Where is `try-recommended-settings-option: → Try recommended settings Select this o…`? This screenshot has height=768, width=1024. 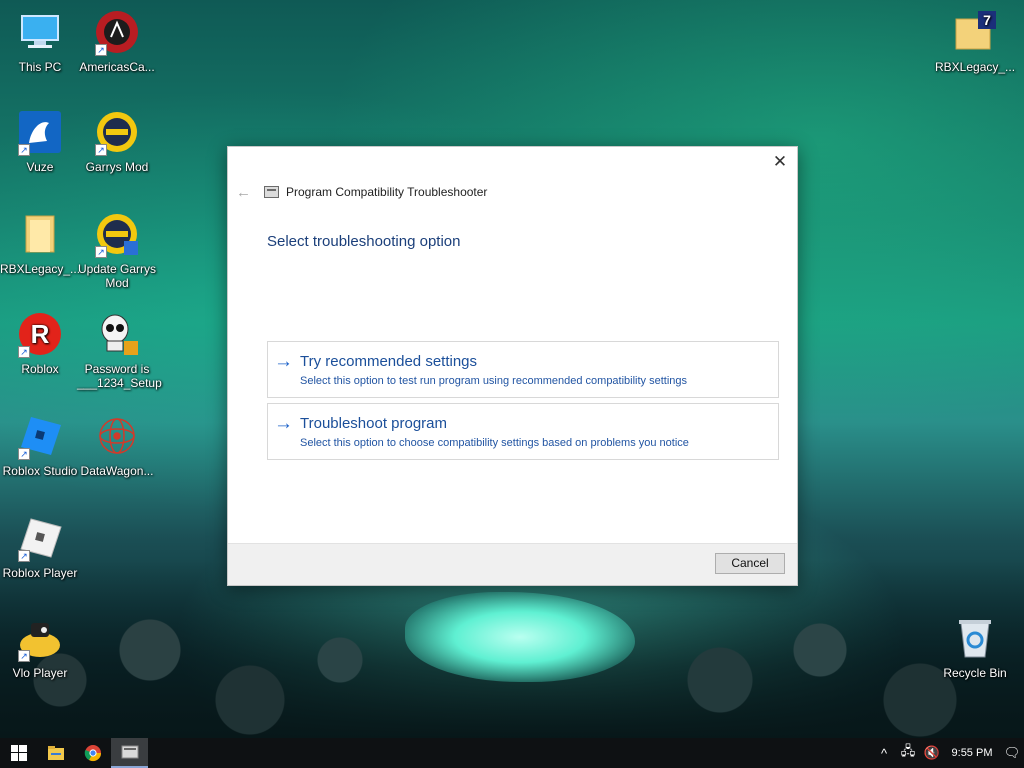
try-recommended-settings-option: → Try recommended settings Select this o… is located at coordinates (523, 369).